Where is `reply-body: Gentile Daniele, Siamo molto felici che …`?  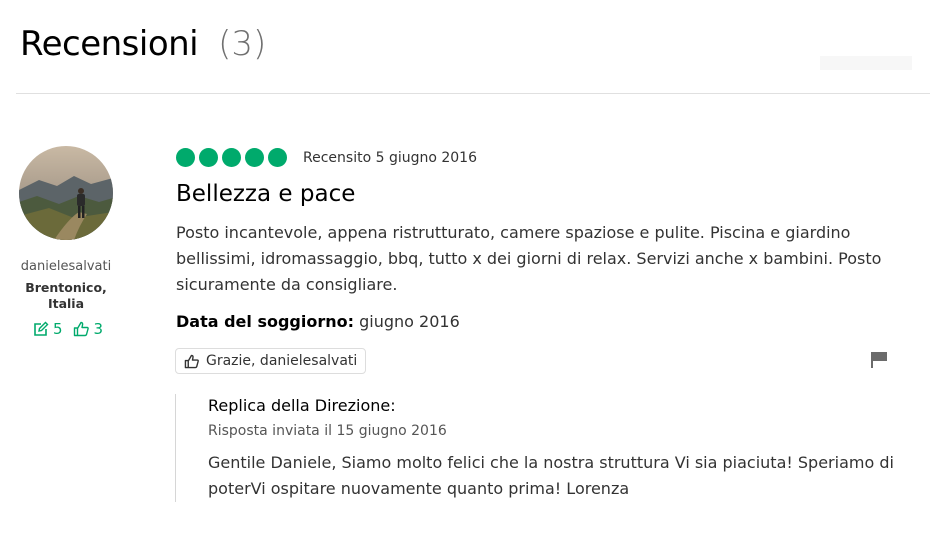 reply-body: Gentile Daniele, Siamo molto felici che … is located at coordinates (551, 475).